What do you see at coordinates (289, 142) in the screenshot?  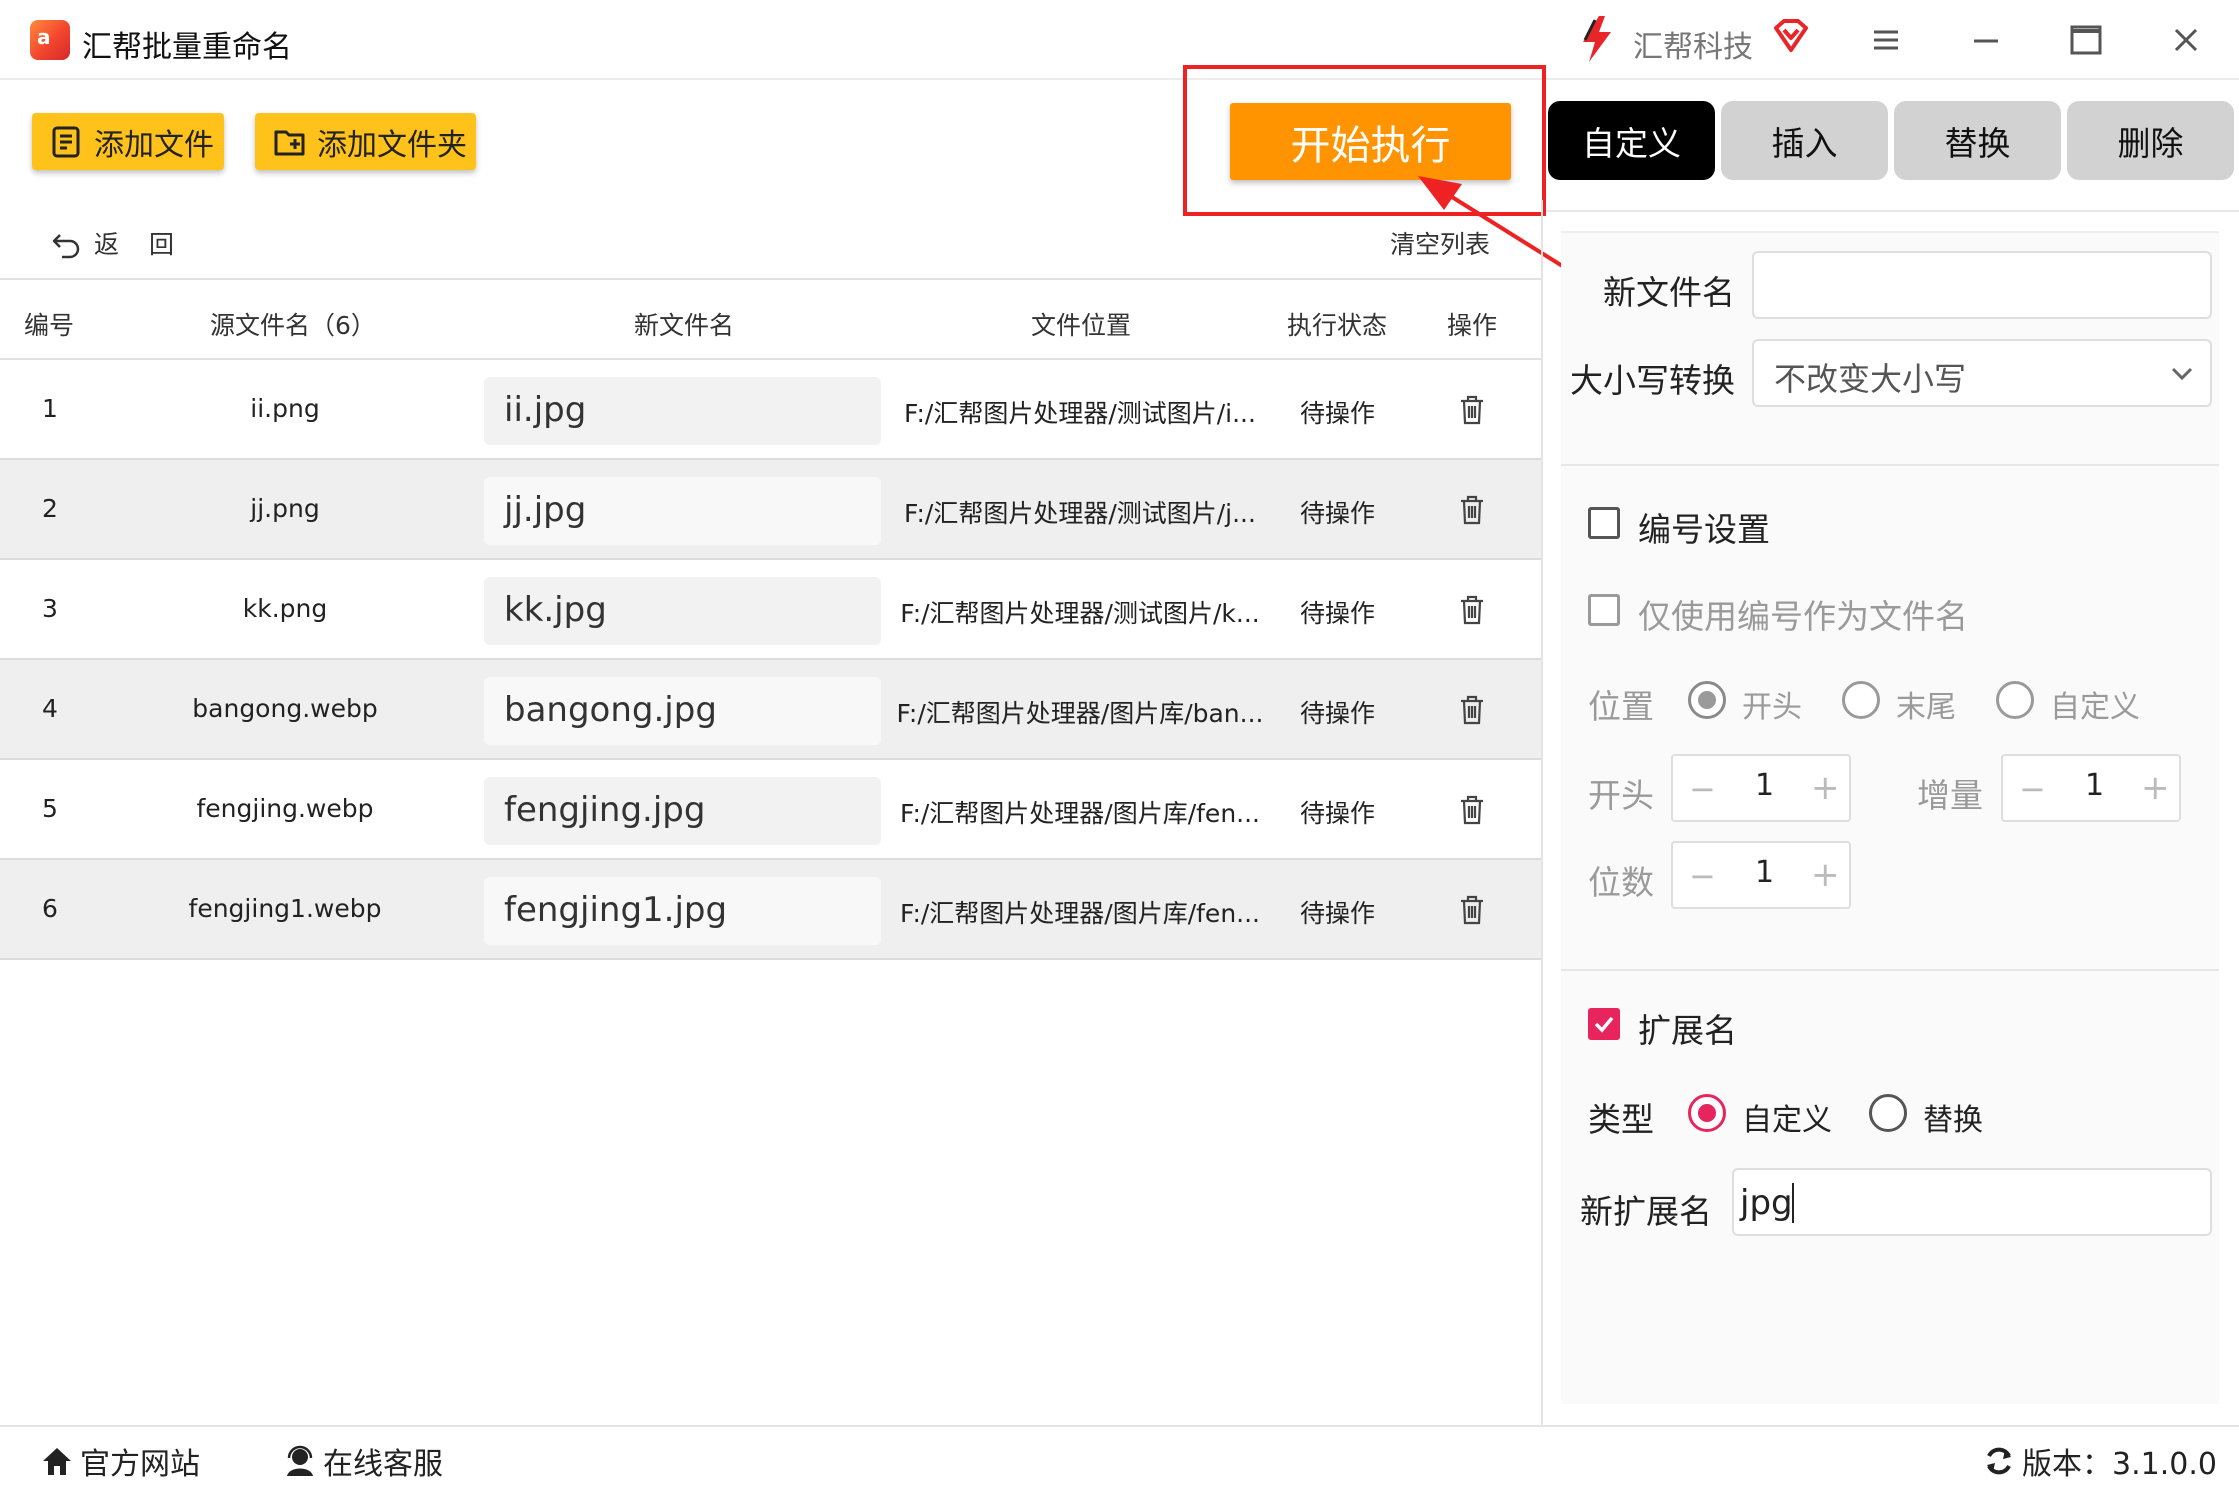 I see `add-folder-icon` at bounding box center [289, 142].